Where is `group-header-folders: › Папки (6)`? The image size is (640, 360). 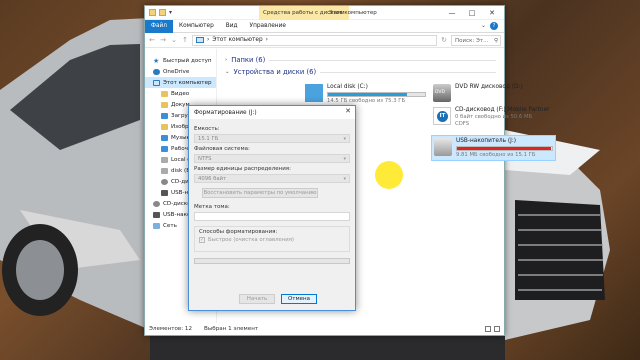
group-header-folders: › Папки (6) is located at coordinates (360, 60).